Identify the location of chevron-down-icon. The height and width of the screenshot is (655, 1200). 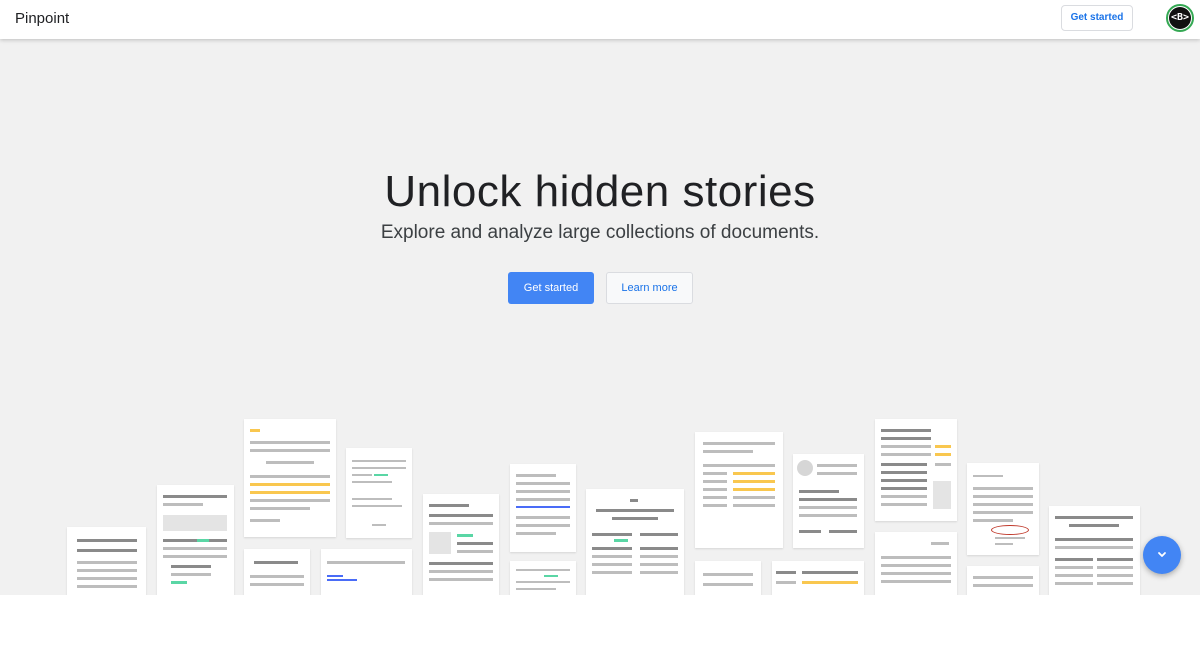
(1162, 554).